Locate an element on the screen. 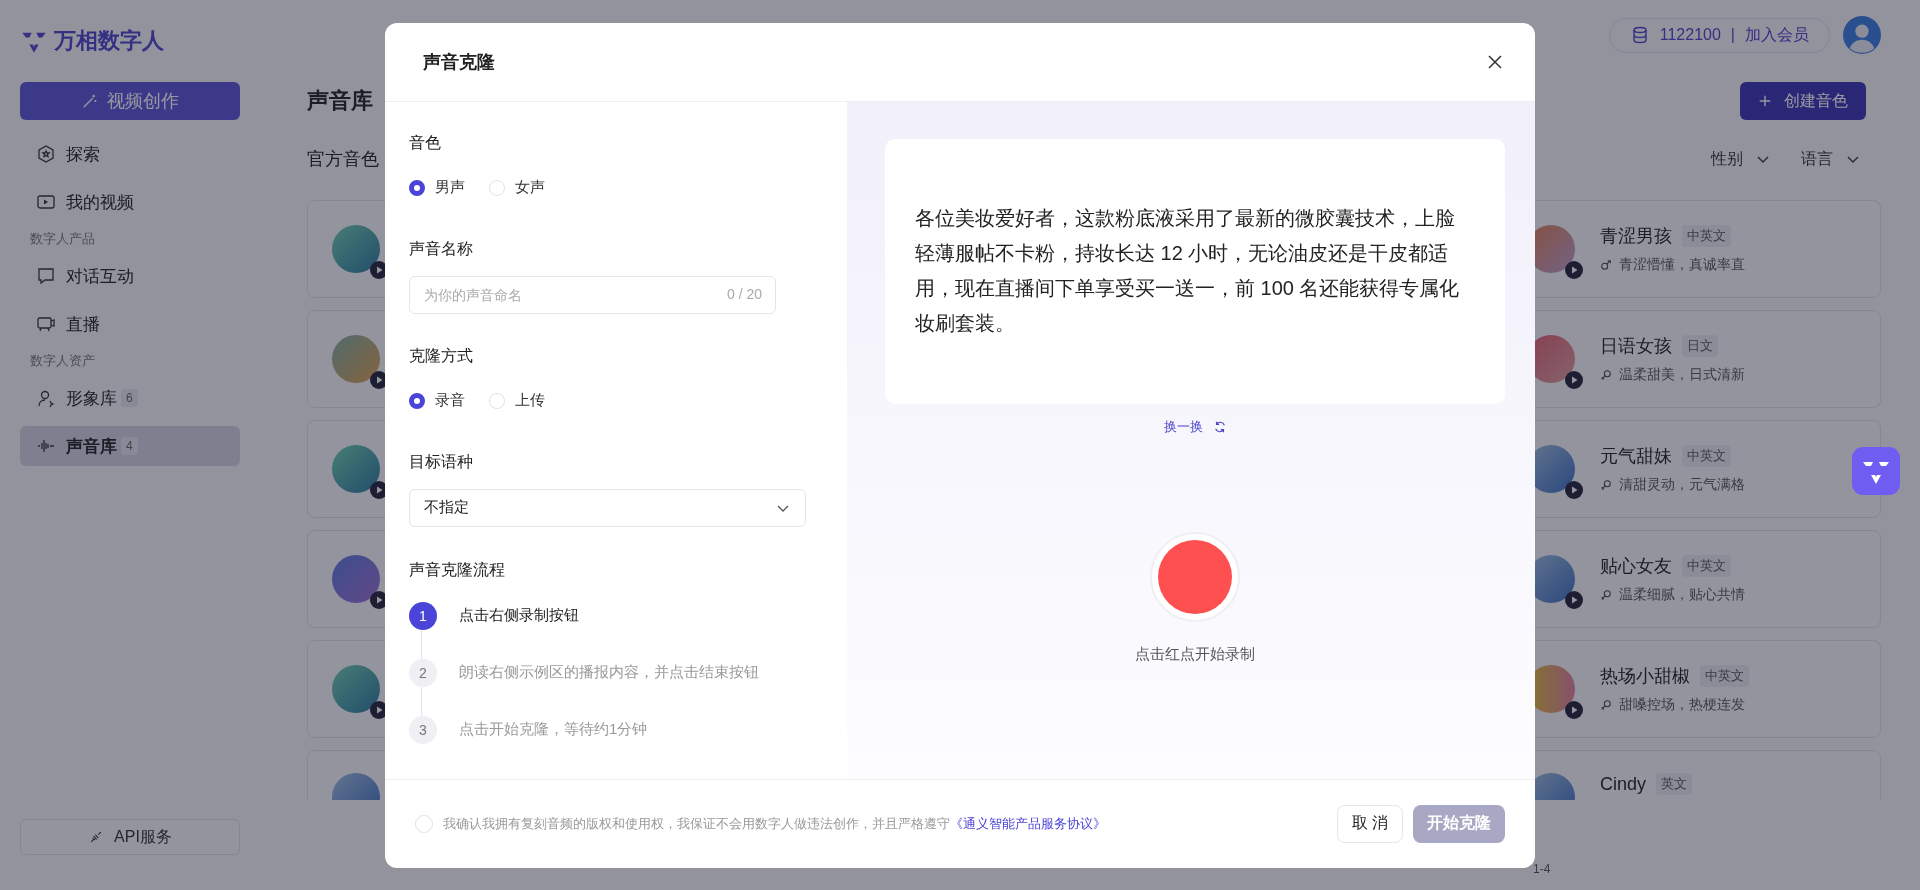  nav-label: 对话互动 is located at coordinates (100, 276).